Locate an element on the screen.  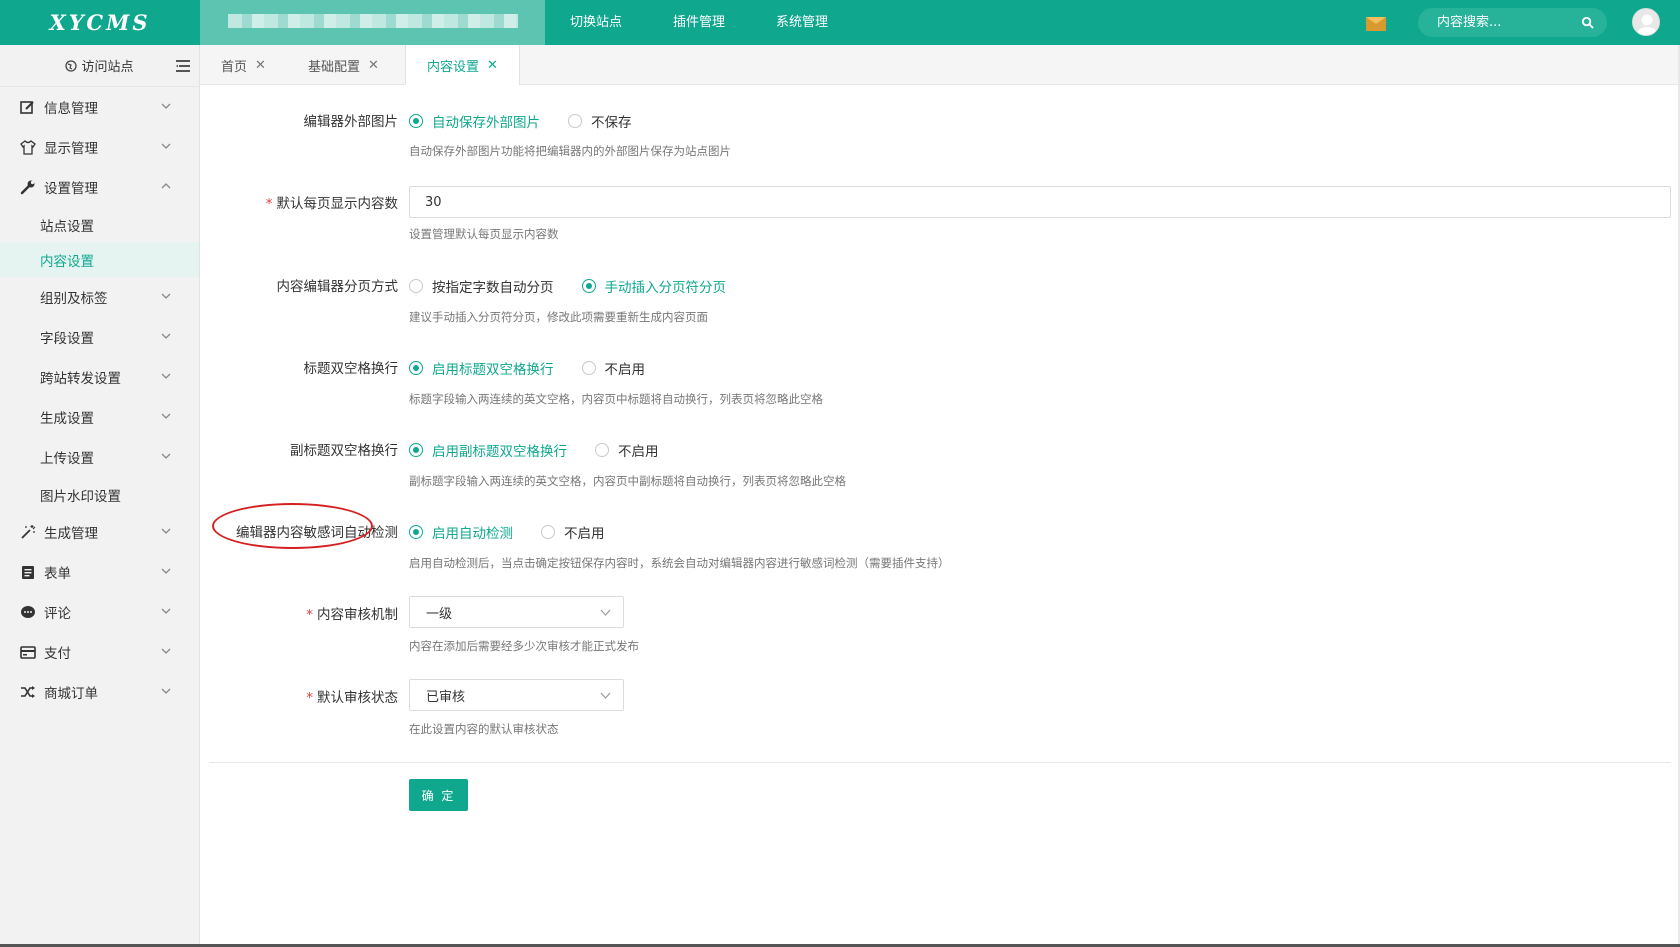
radio-enable-auto-check: 启用自动检测 is located at coordinates (461, 532).